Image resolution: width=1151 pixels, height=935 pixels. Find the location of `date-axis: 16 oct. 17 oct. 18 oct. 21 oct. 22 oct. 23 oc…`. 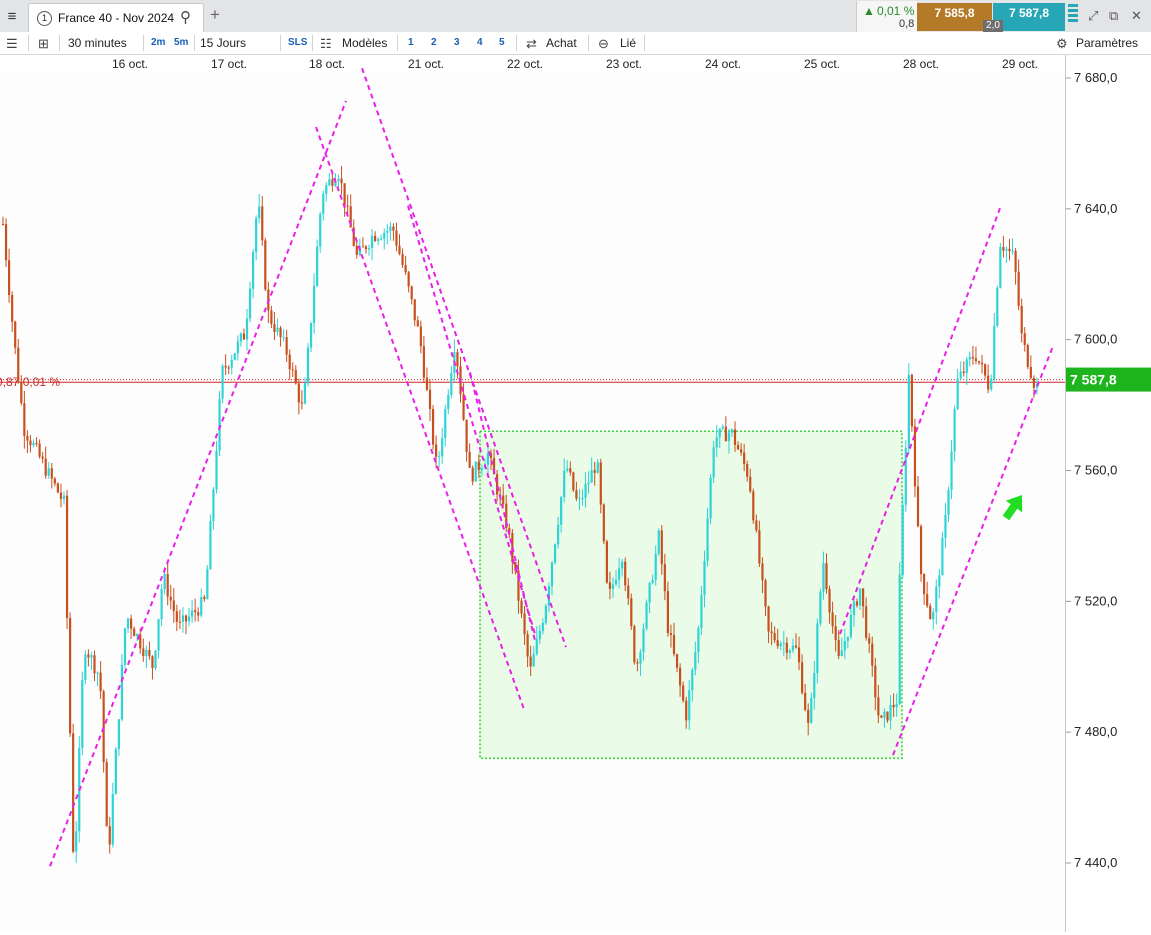

date-axis: 16 oct. 17 oct. 18 oct. 21 oct. 22 oct. 23 oc… is located at coordinates (532, 63).